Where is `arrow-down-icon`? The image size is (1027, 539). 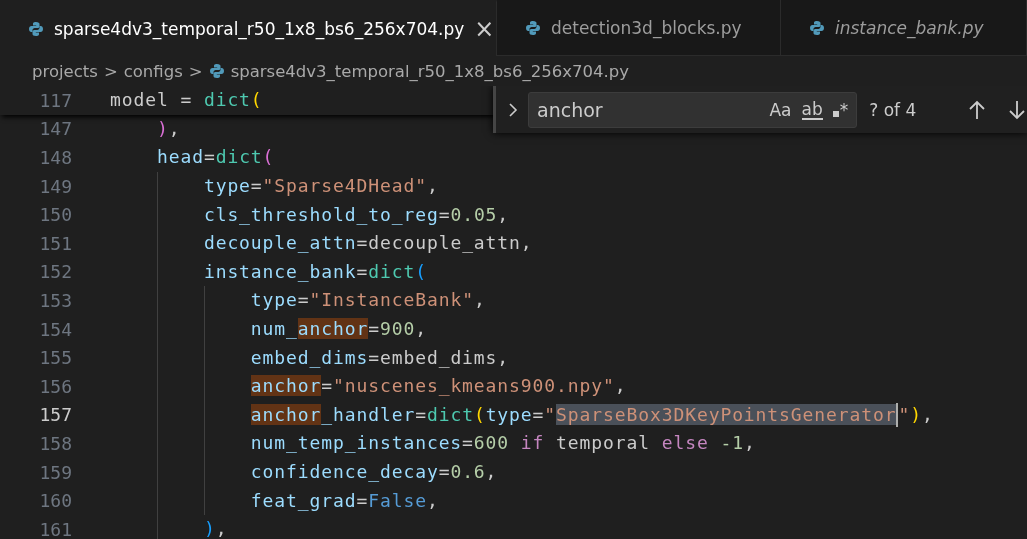
arrow-down-icon is located at coordinates (1017, 109).